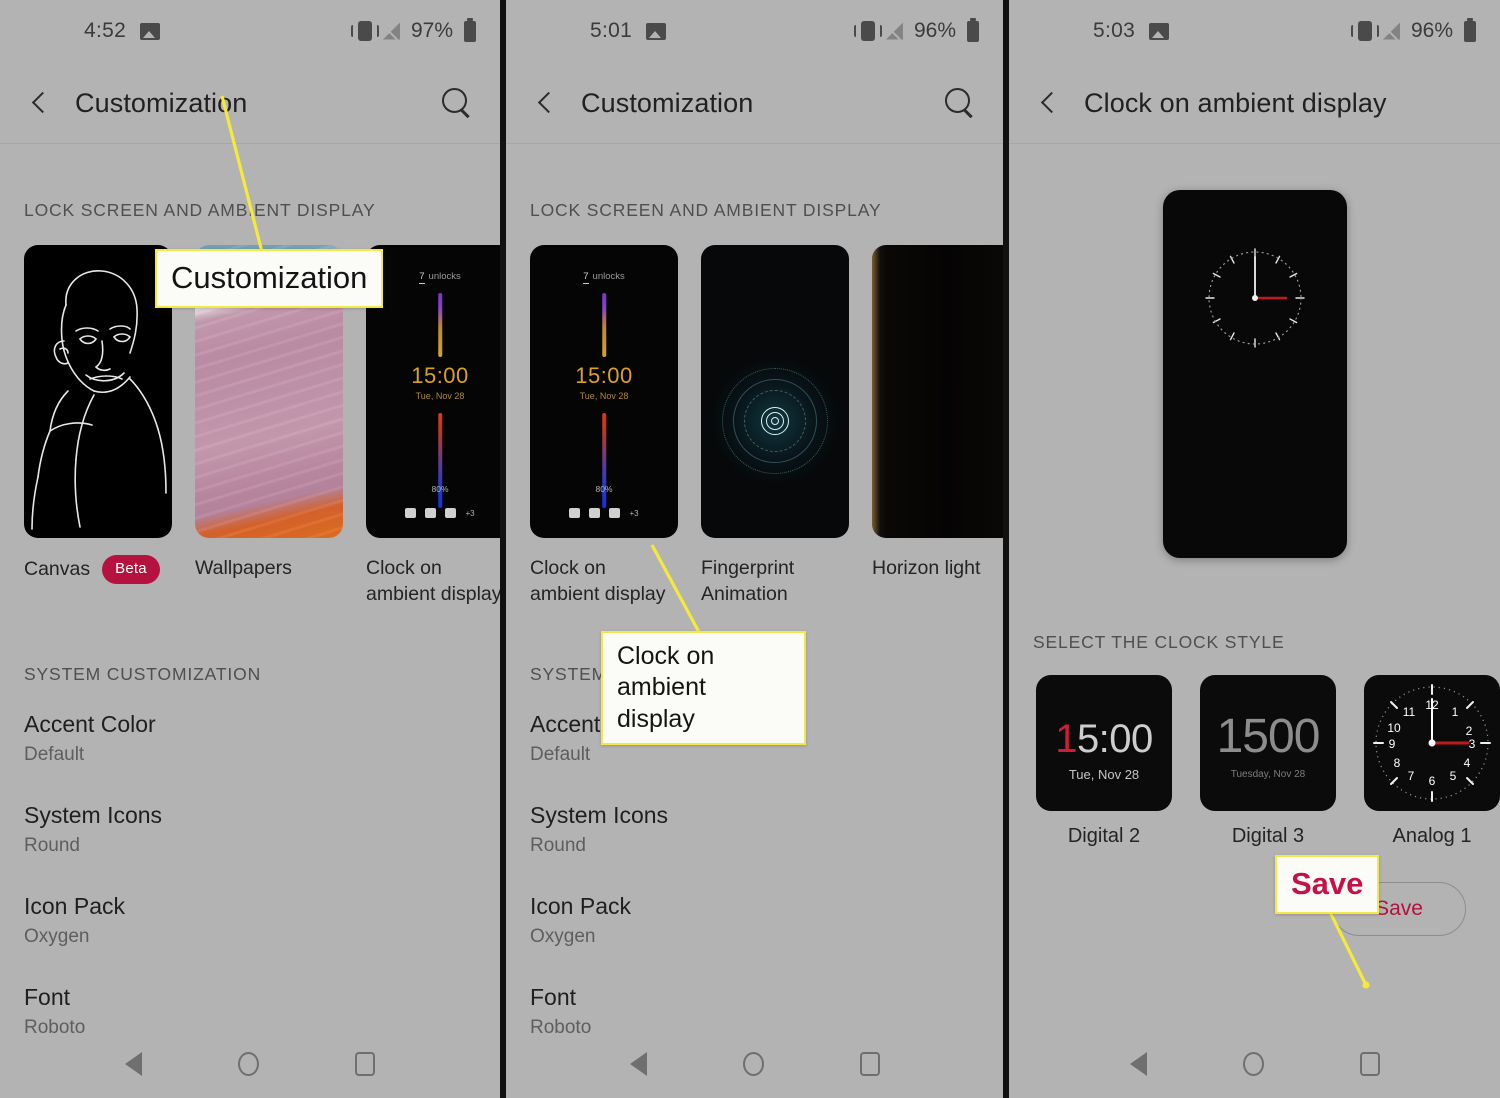  What do you see at coordinates (1159, 642) in the screenshot?
I see `section-clock-style-label: SELECT THE CLOCK STYLE` at bounding box center [1159, 642].